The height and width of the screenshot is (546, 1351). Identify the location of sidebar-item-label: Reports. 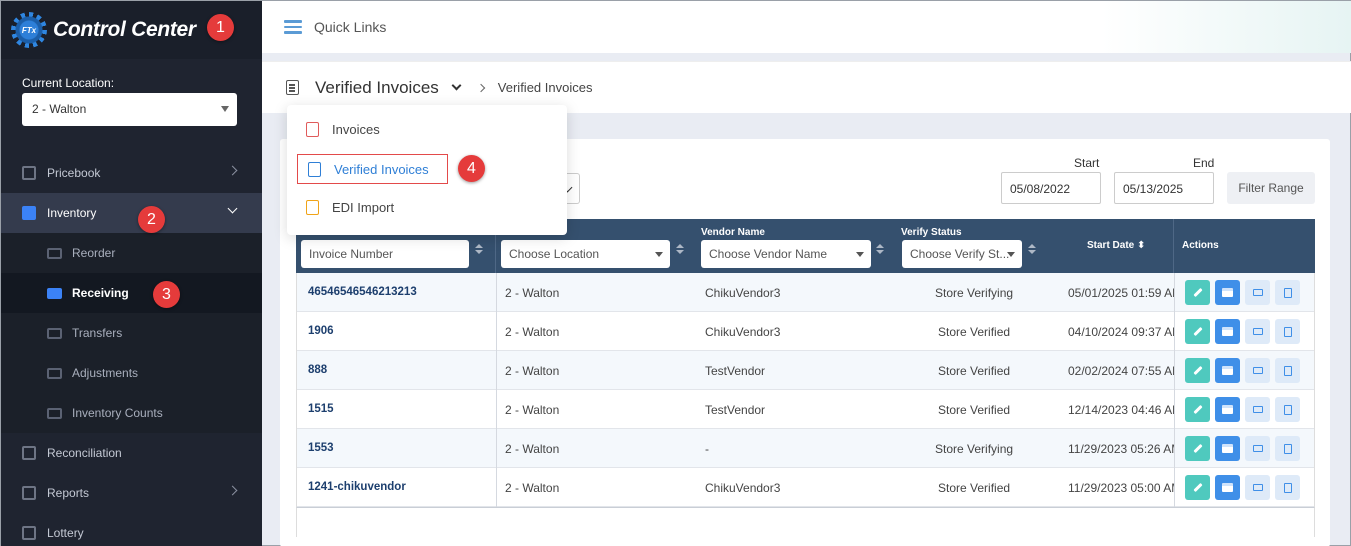
(68, 493).